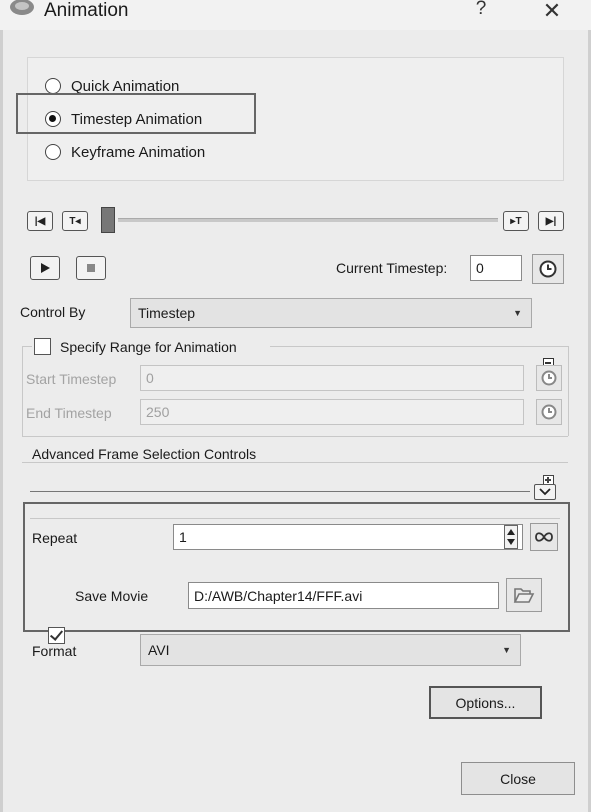  I want to click on movie-group-line, so click(295, 518).